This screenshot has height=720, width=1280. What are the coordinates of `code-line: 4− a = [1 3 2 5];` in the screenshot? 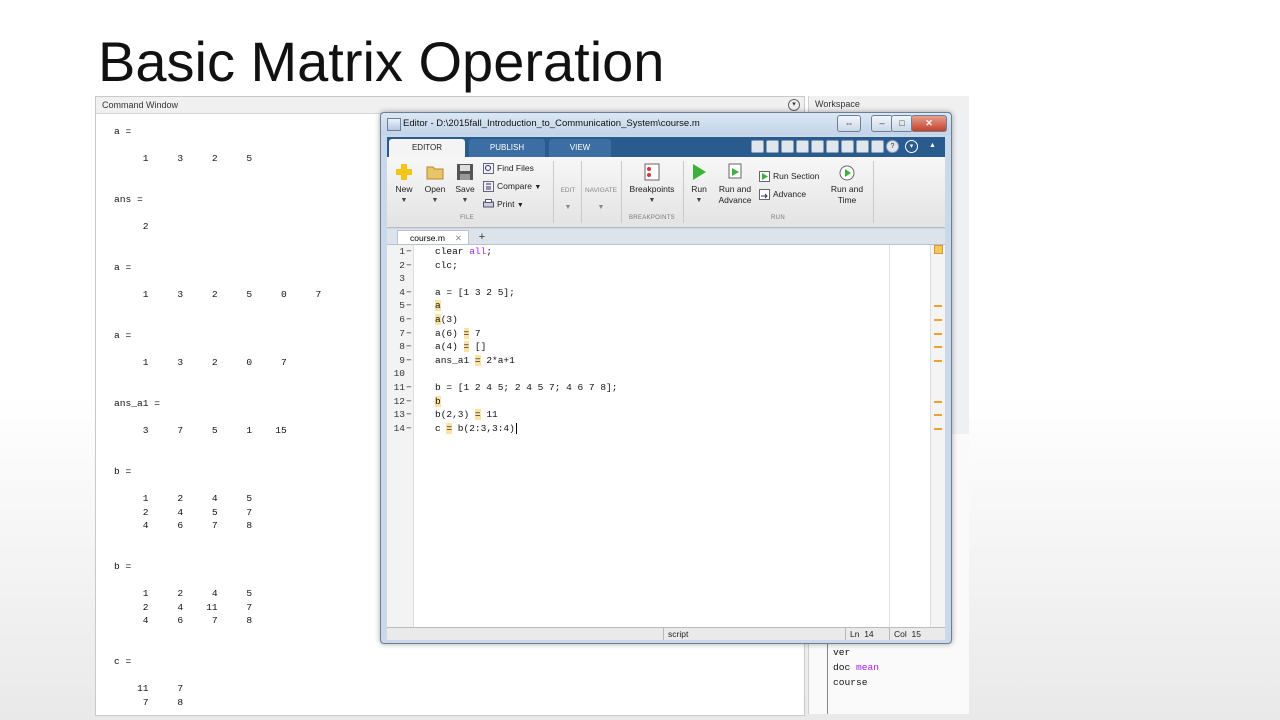 It's located at (666, 293).